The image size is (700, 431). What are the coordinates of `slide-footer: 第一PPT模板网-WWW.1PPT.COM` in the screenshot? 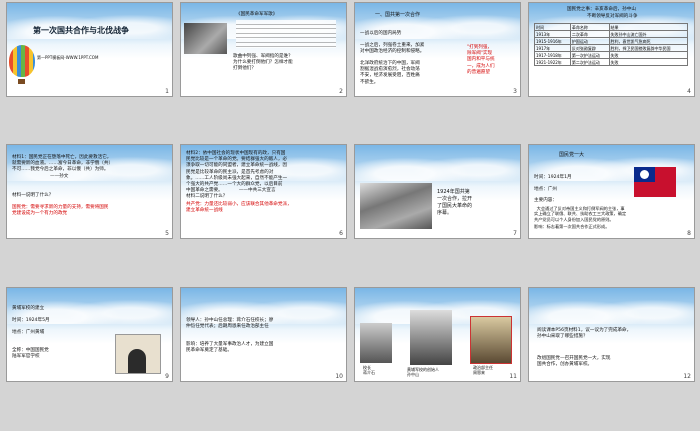 It's located at (68, 57).